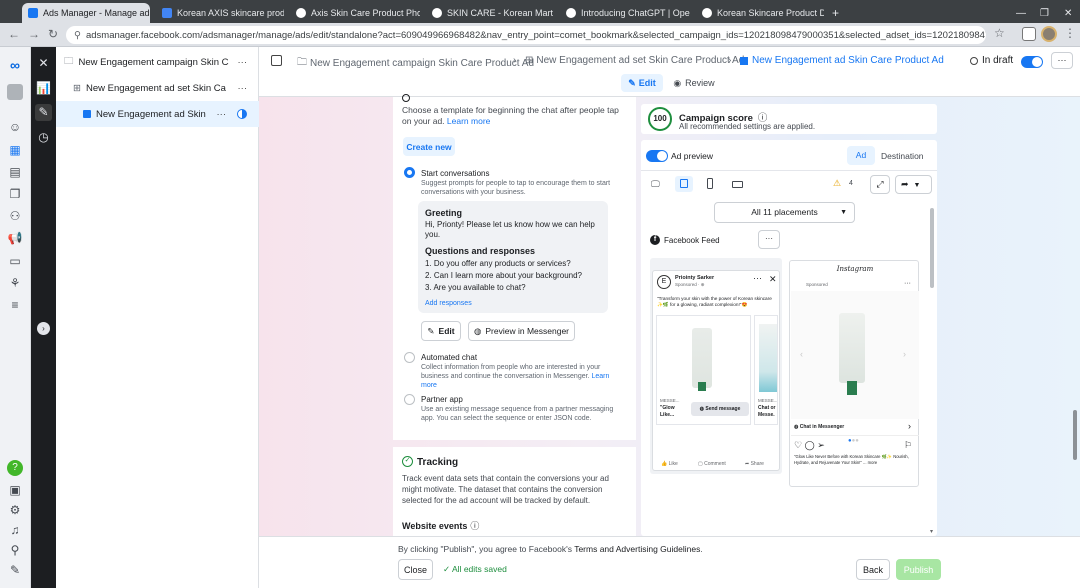  I want to click on warning-icon: ⚠, so click(837, 183).